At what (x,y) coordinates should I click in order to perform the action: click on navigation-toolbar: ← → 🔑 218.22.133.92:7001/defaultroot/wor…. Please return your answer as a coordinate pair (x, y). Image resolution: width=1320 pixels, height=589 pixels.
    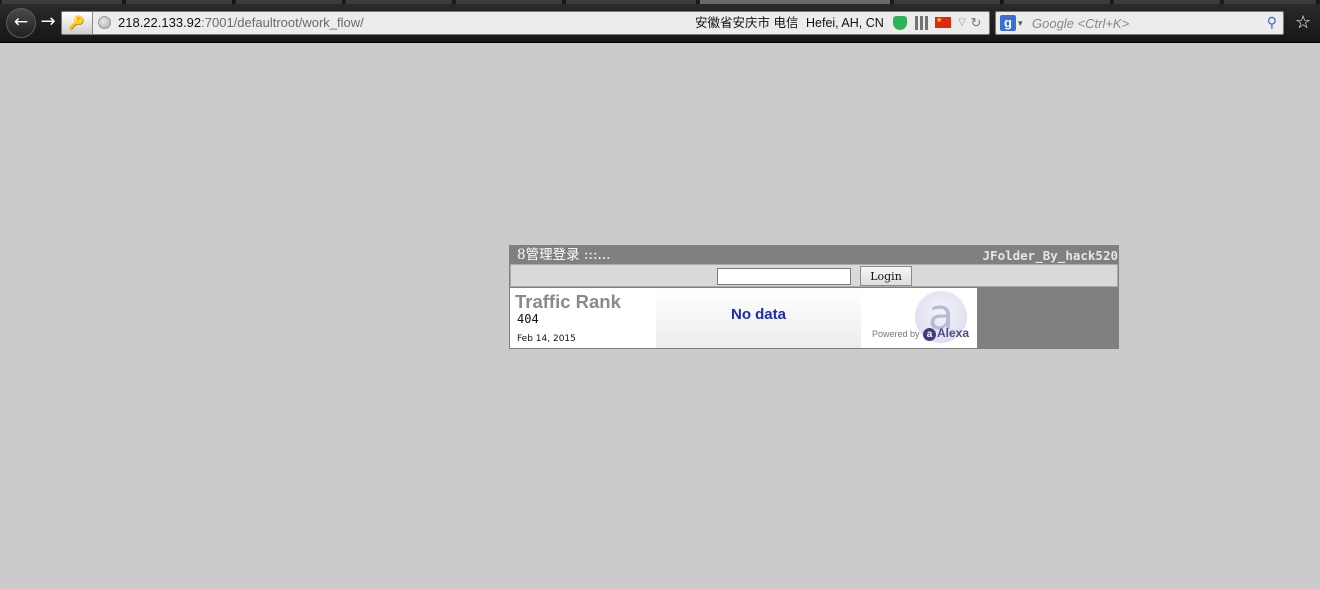
    Looking at the image, I should click on (660, 23).